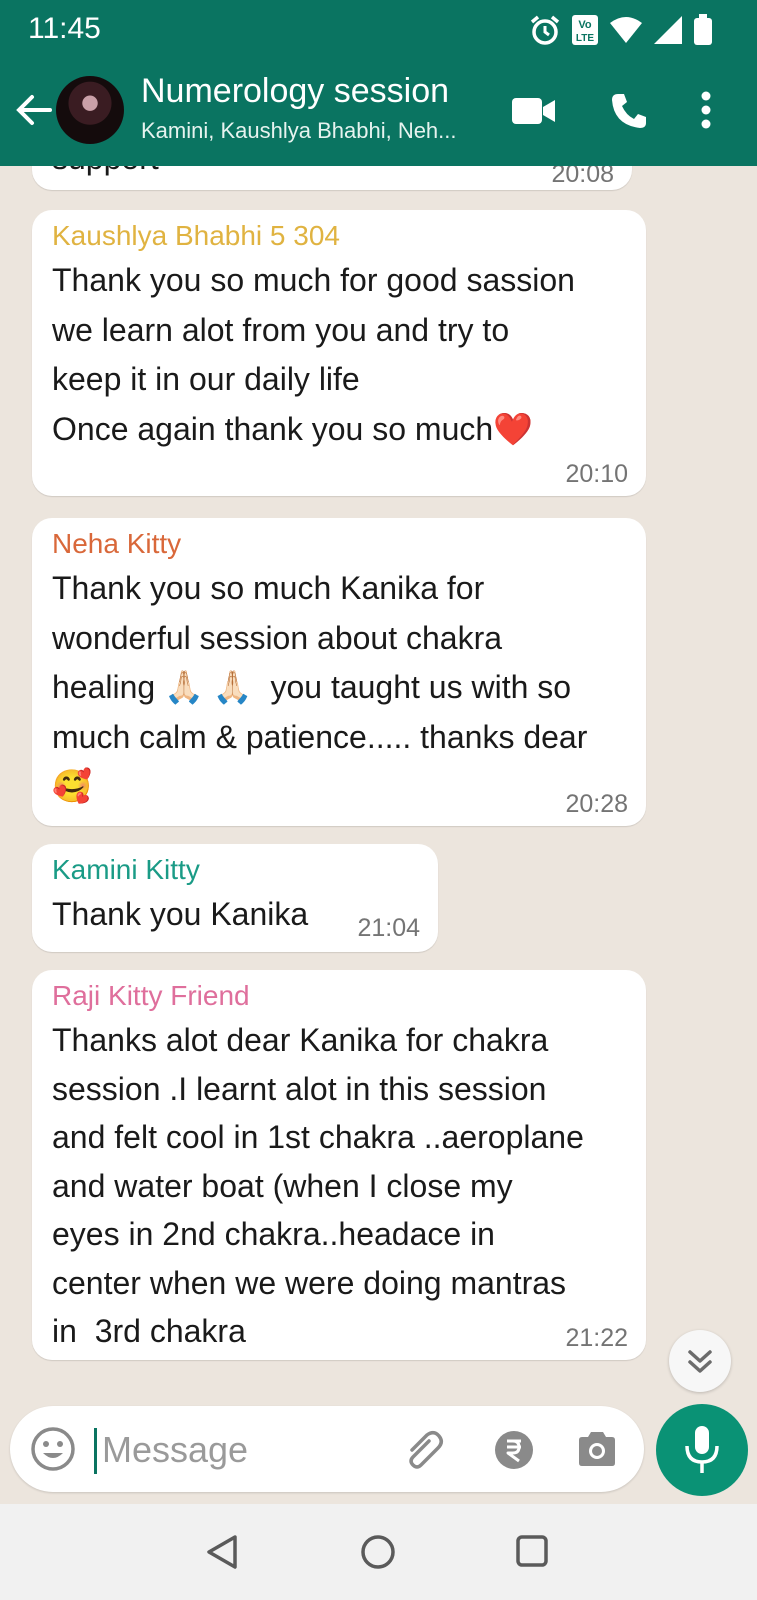  Describe the element at coordinates (532, 1551) in the screenshot. I see `nav-recents-icon` at that location.